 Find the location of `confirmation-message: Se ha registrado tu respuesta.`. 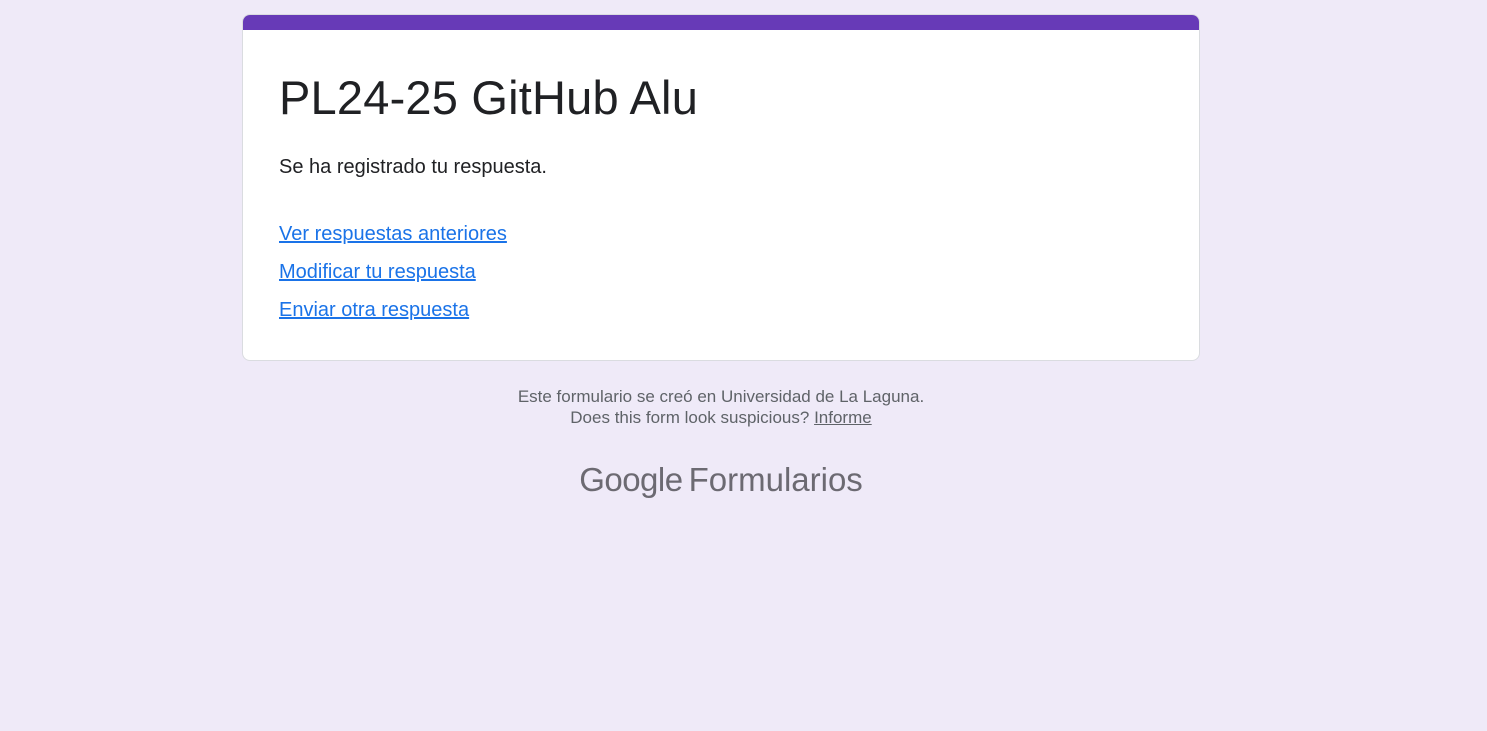

confirmation-message: Se ha registrado tu respuesta. is located at coordinates (413, 167).